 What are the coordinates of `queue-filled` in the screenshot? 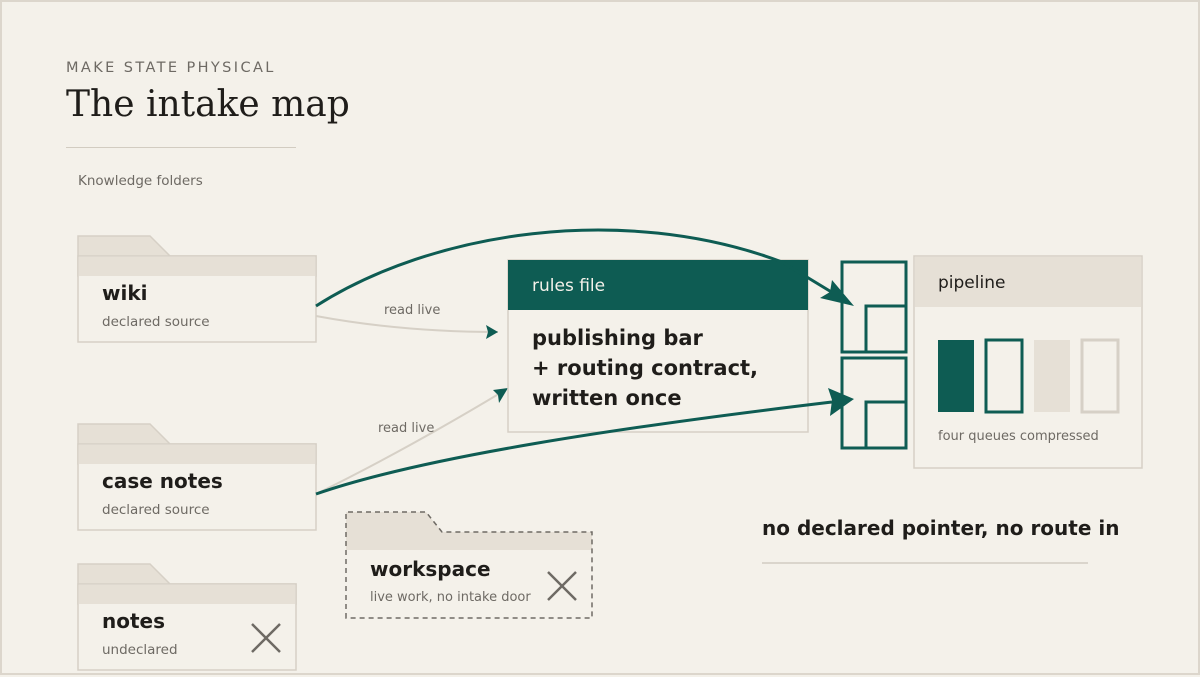 It's located at (956, 376).